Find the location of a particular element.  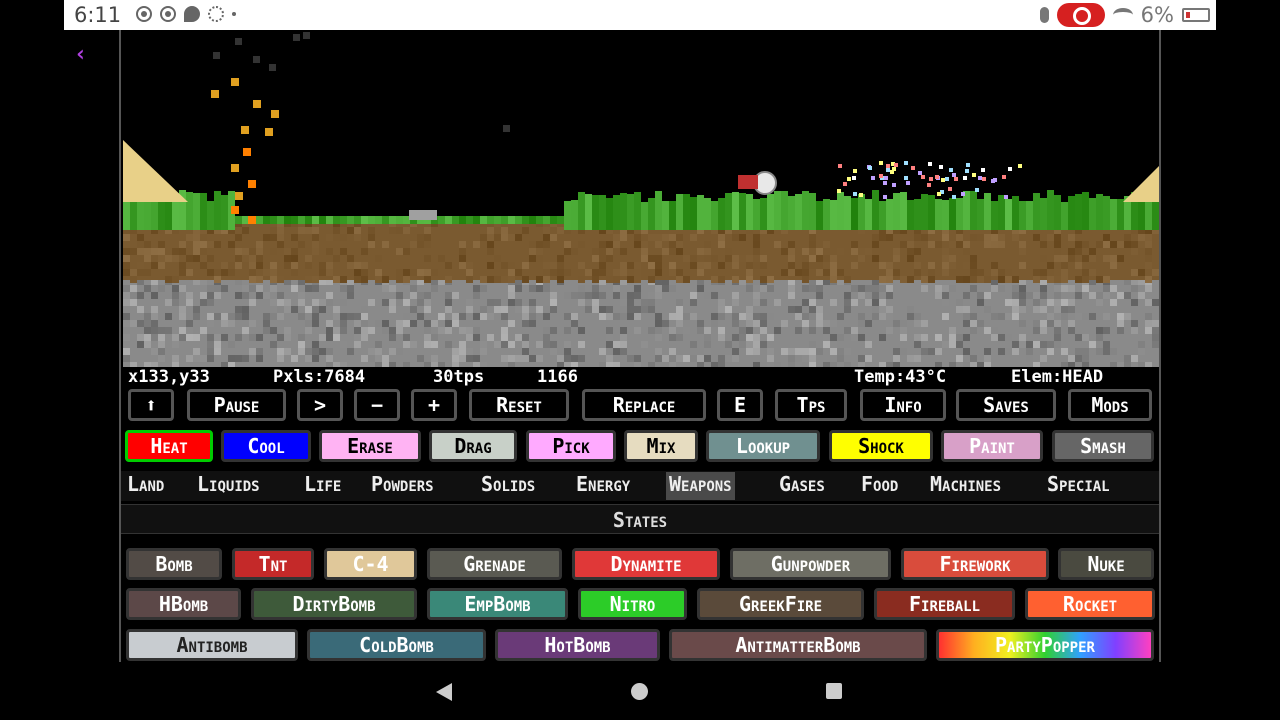

battery-percent: 6% is located at coordinates (1157, 15).